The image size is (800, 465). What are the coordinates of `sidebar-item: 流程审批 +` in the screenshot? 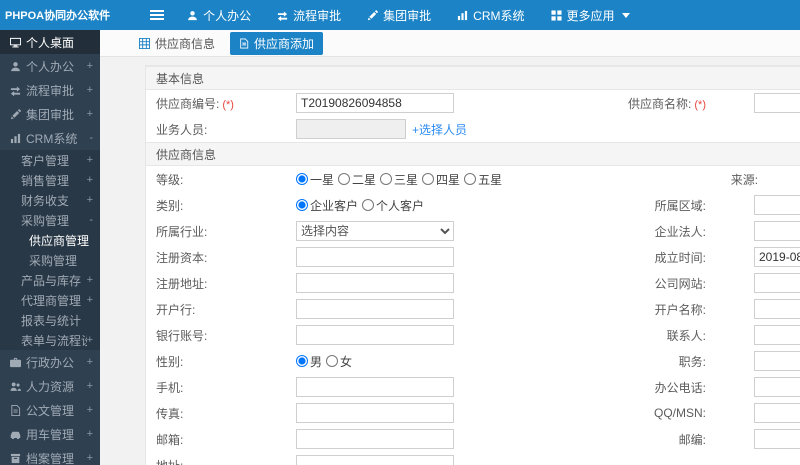 It's located at (50, 90).